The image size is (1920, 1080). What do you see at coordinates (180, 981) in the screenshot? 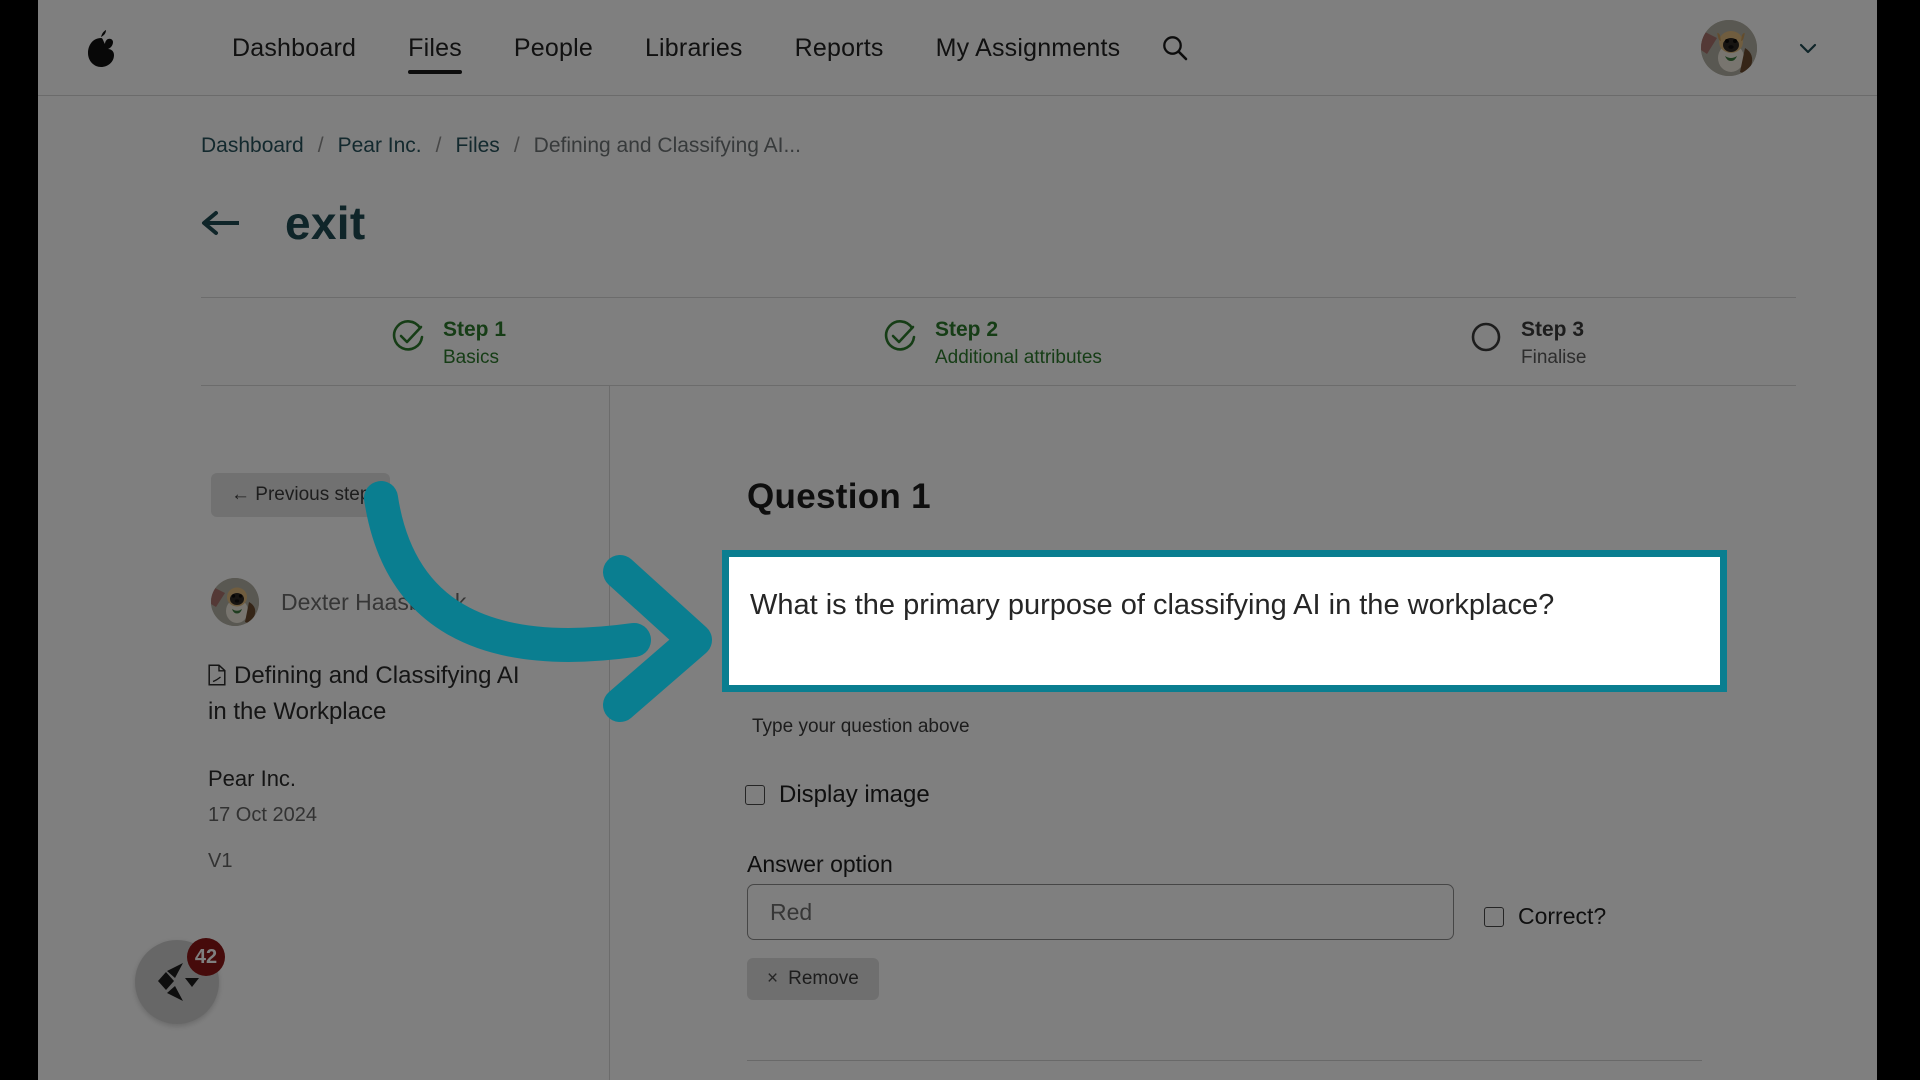
I see `help-widget-button: 42` at bounding box center [180, 981].